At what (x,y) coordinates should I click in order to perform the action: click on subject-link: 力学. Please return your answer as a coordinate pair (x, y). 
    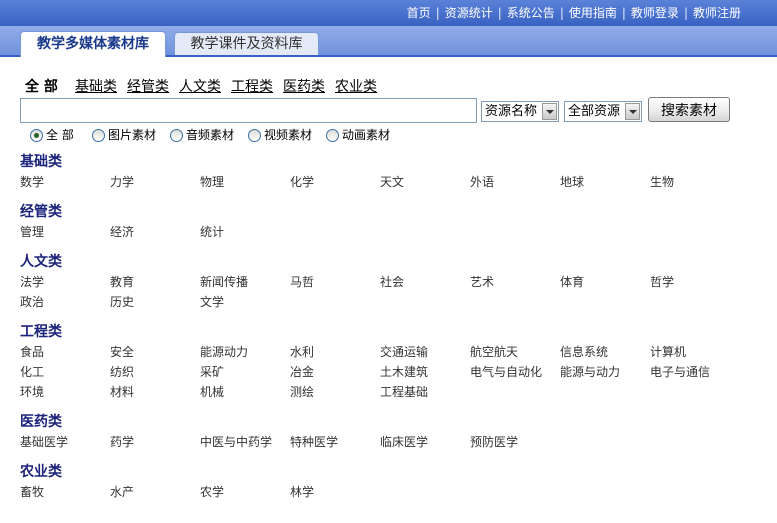
    Looking at the image, I should click on (155, 182).